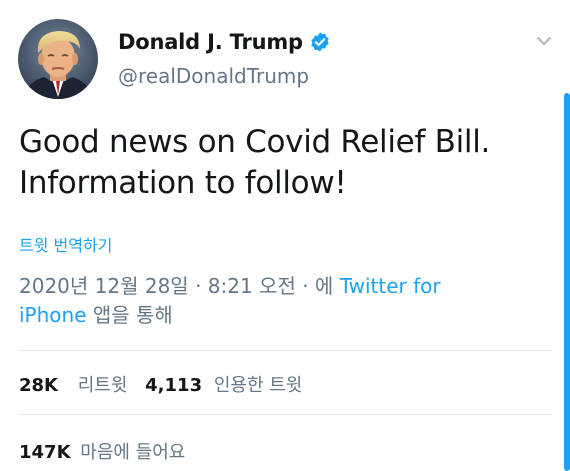 This screenshot has width=570, height=471. I want to click on scrollbar, so click(567, 282).